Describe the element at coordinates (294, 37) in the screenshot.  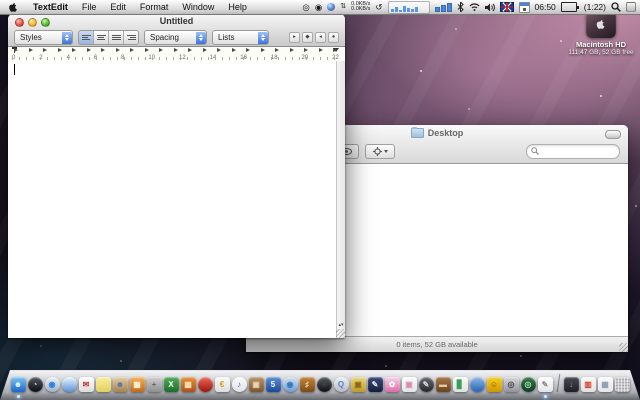
I see `left-tab-stop-button: ▸` at that location.